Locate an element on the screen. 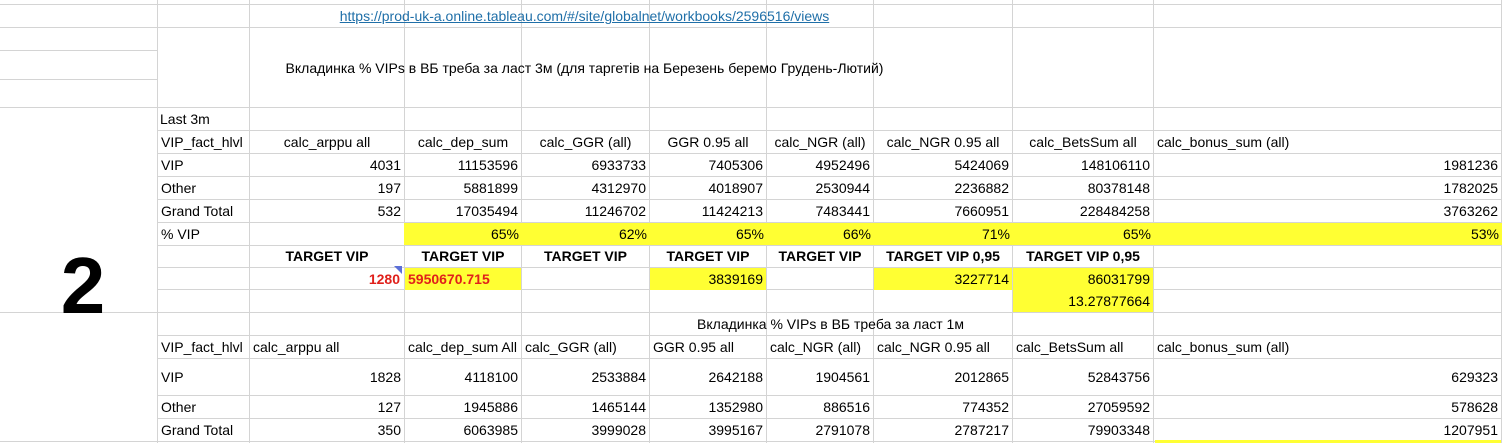 This screenshot has width=1502, height=443. pct-cell: 71% is located at coordinates (943, 234).